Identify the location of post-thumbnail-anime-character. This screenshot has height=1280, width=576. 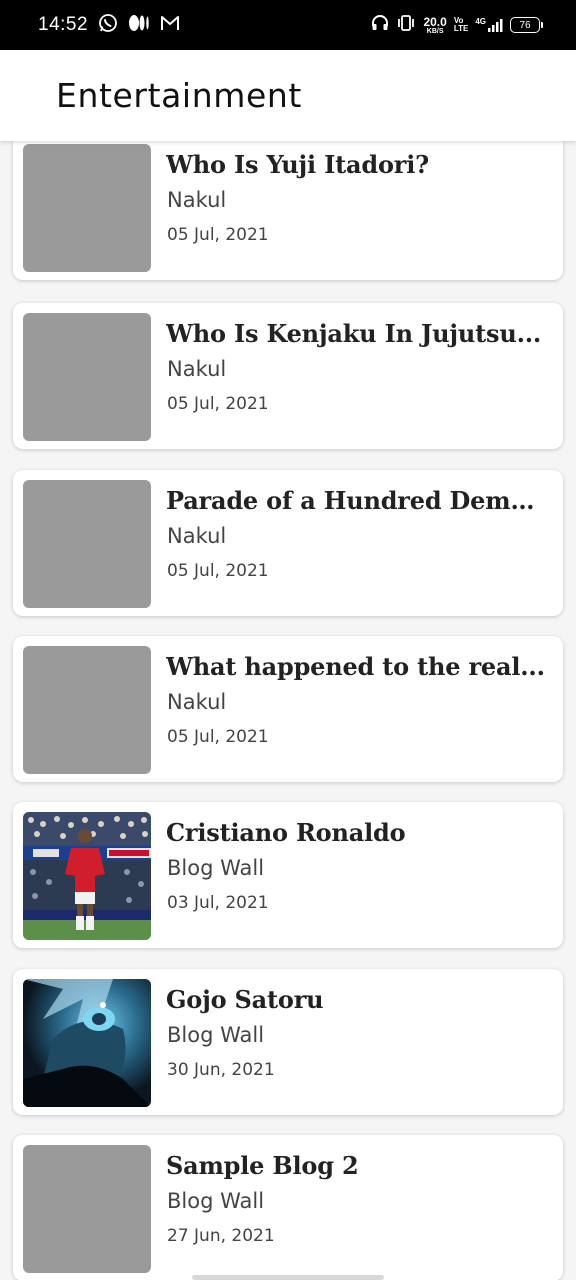
(87, 1043).